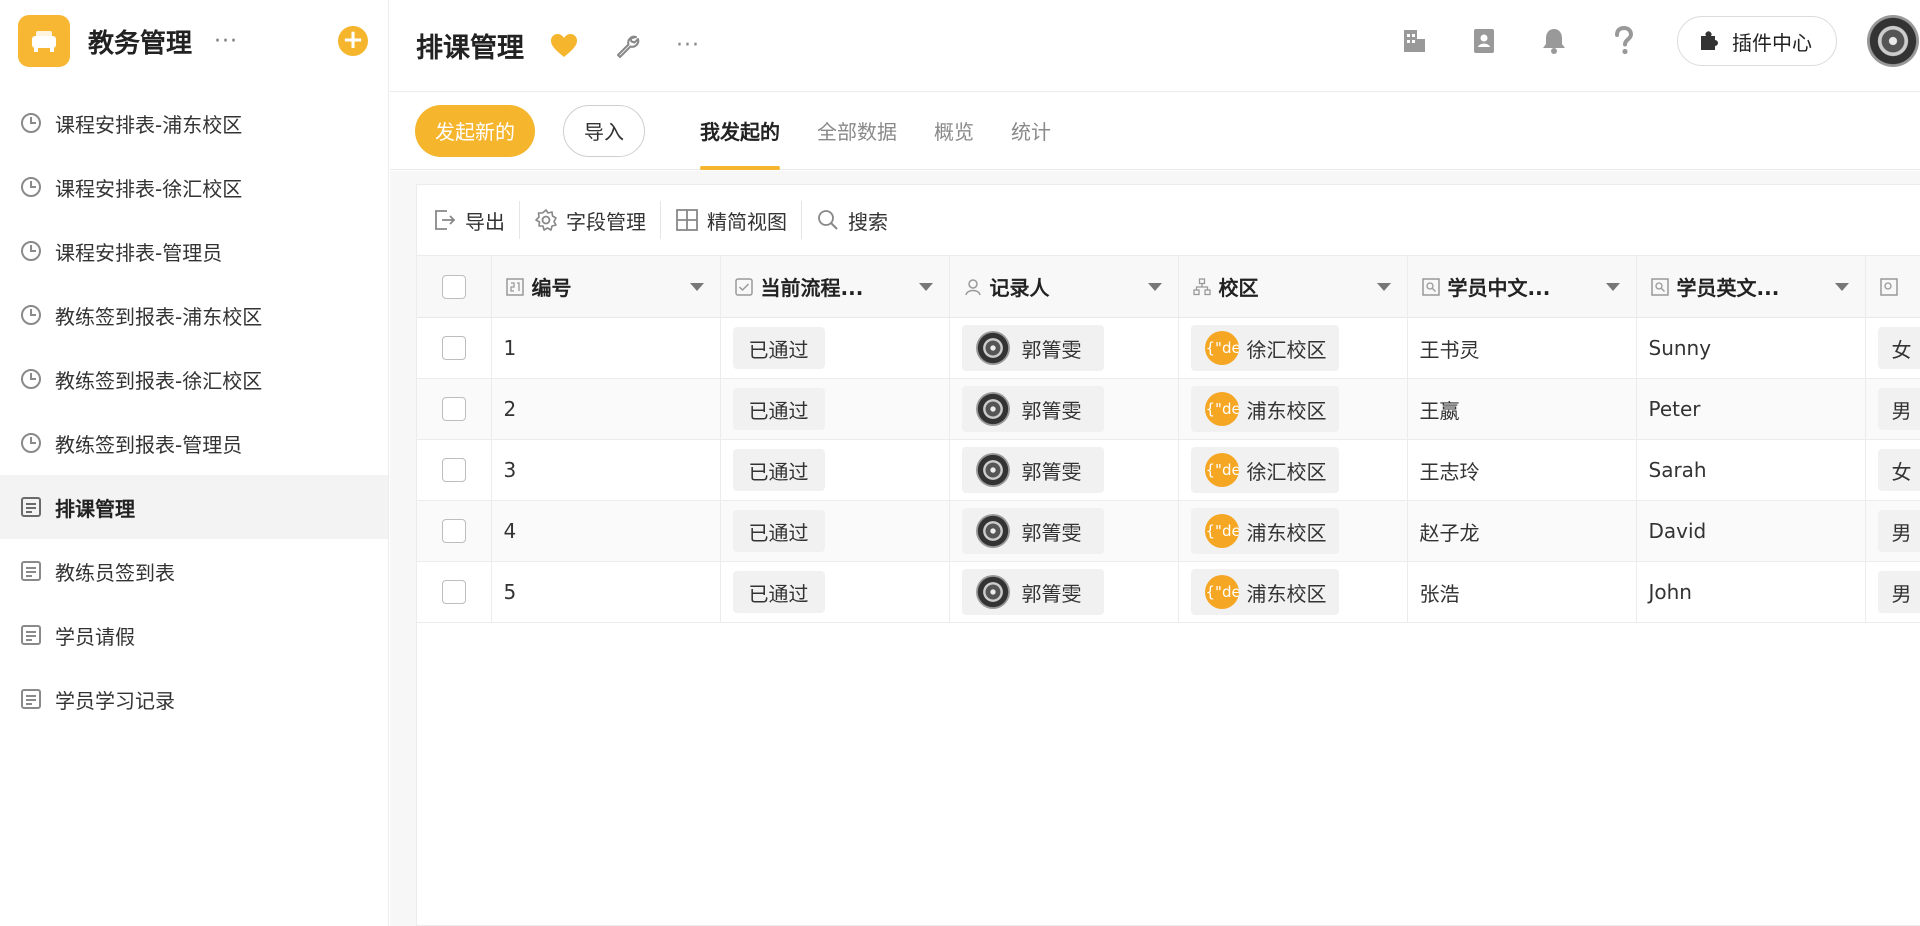 Image resolution: width=1920 pixels, height=926 pixels. I want to click on field-manage-label: 字段管理, so click(606, 221).